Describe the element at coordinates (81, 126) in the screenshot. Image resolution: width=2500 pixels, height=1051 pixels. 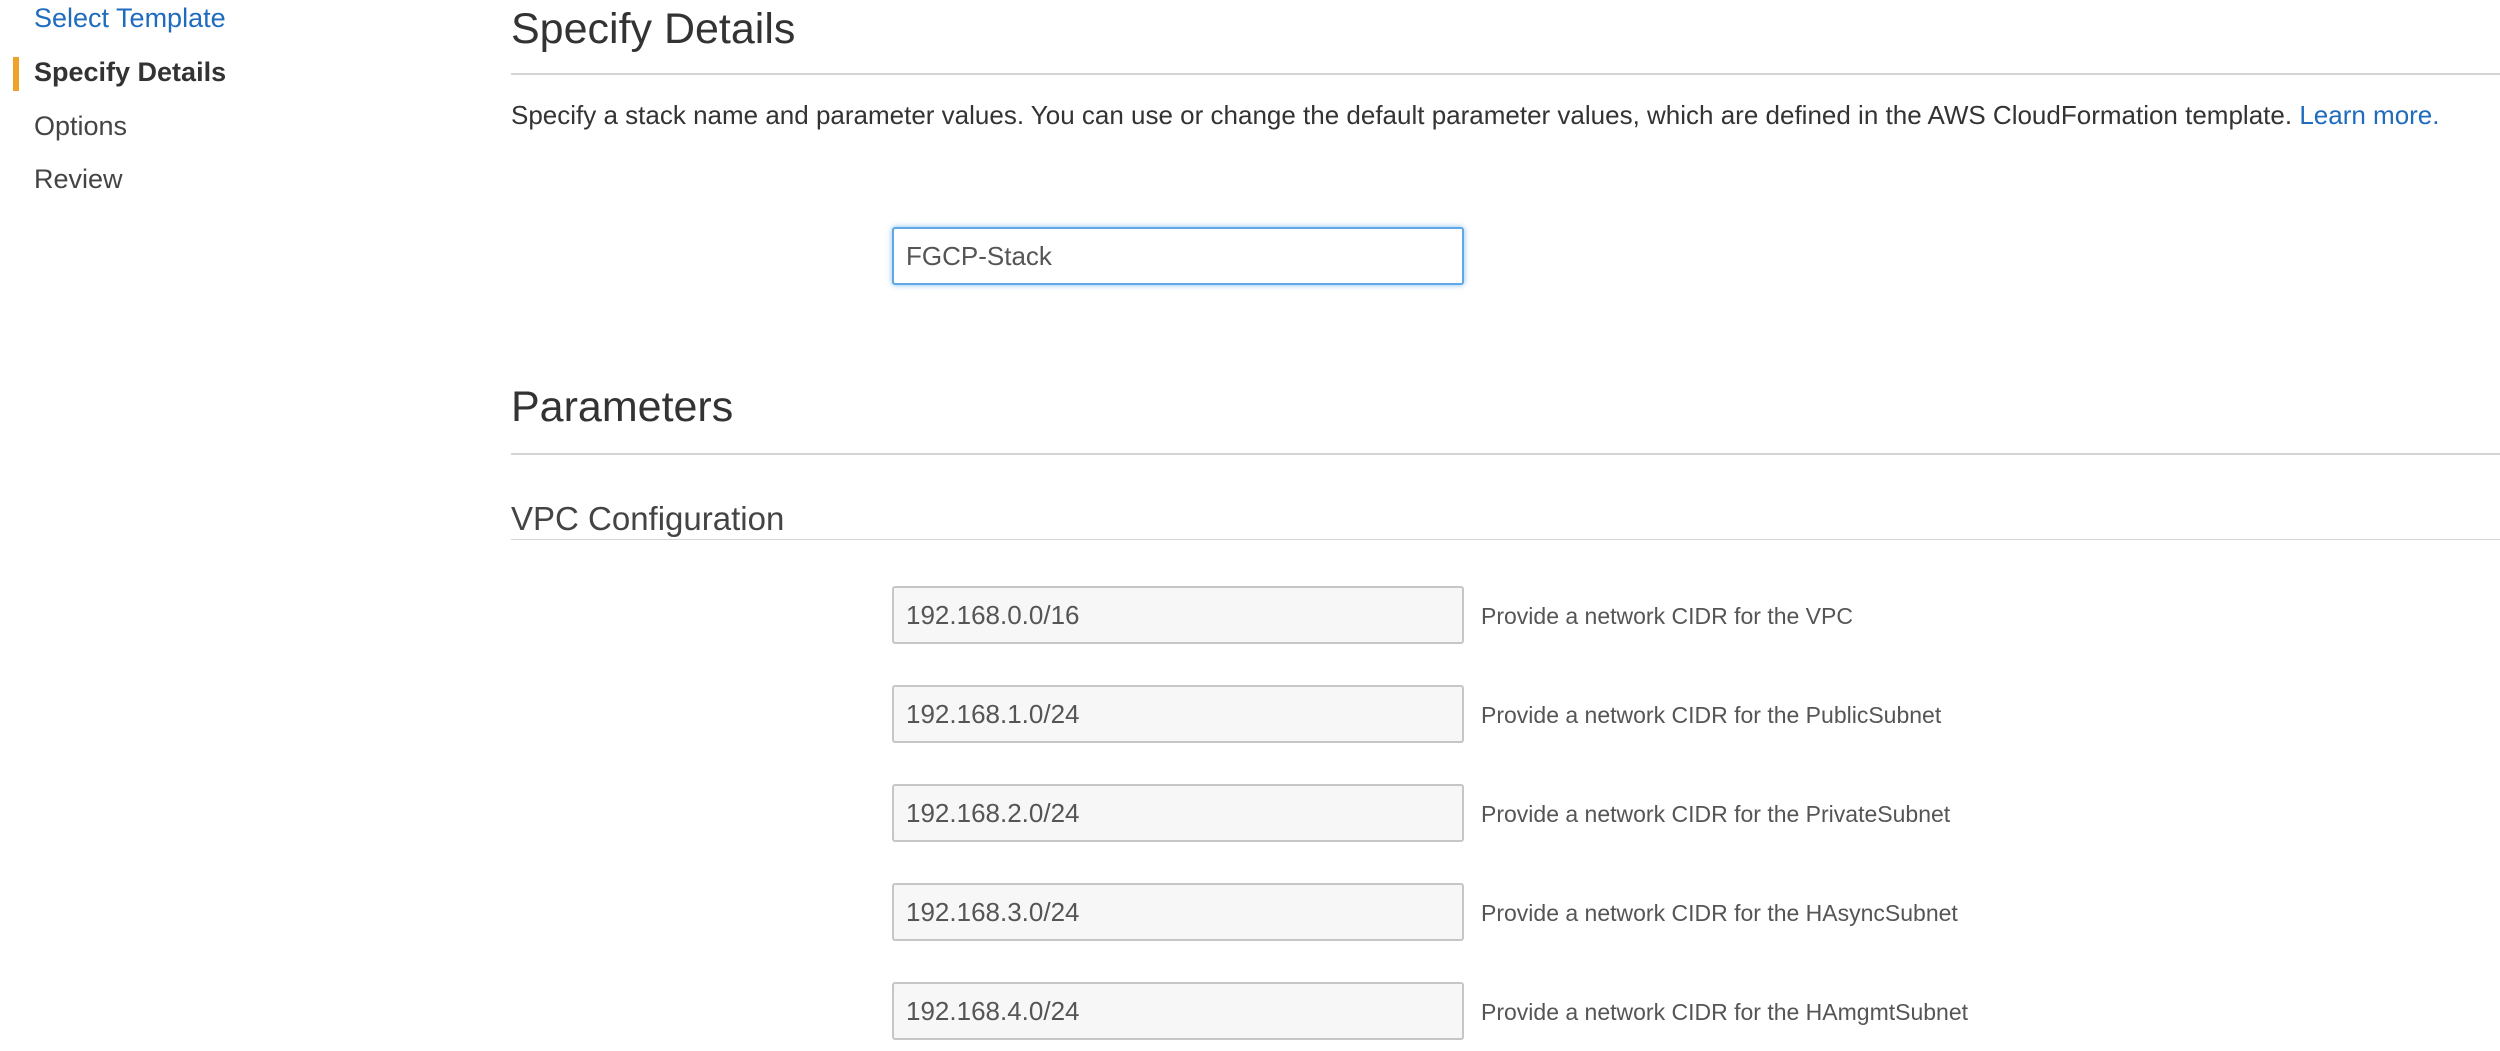
I see `step-options: Options` at that location.